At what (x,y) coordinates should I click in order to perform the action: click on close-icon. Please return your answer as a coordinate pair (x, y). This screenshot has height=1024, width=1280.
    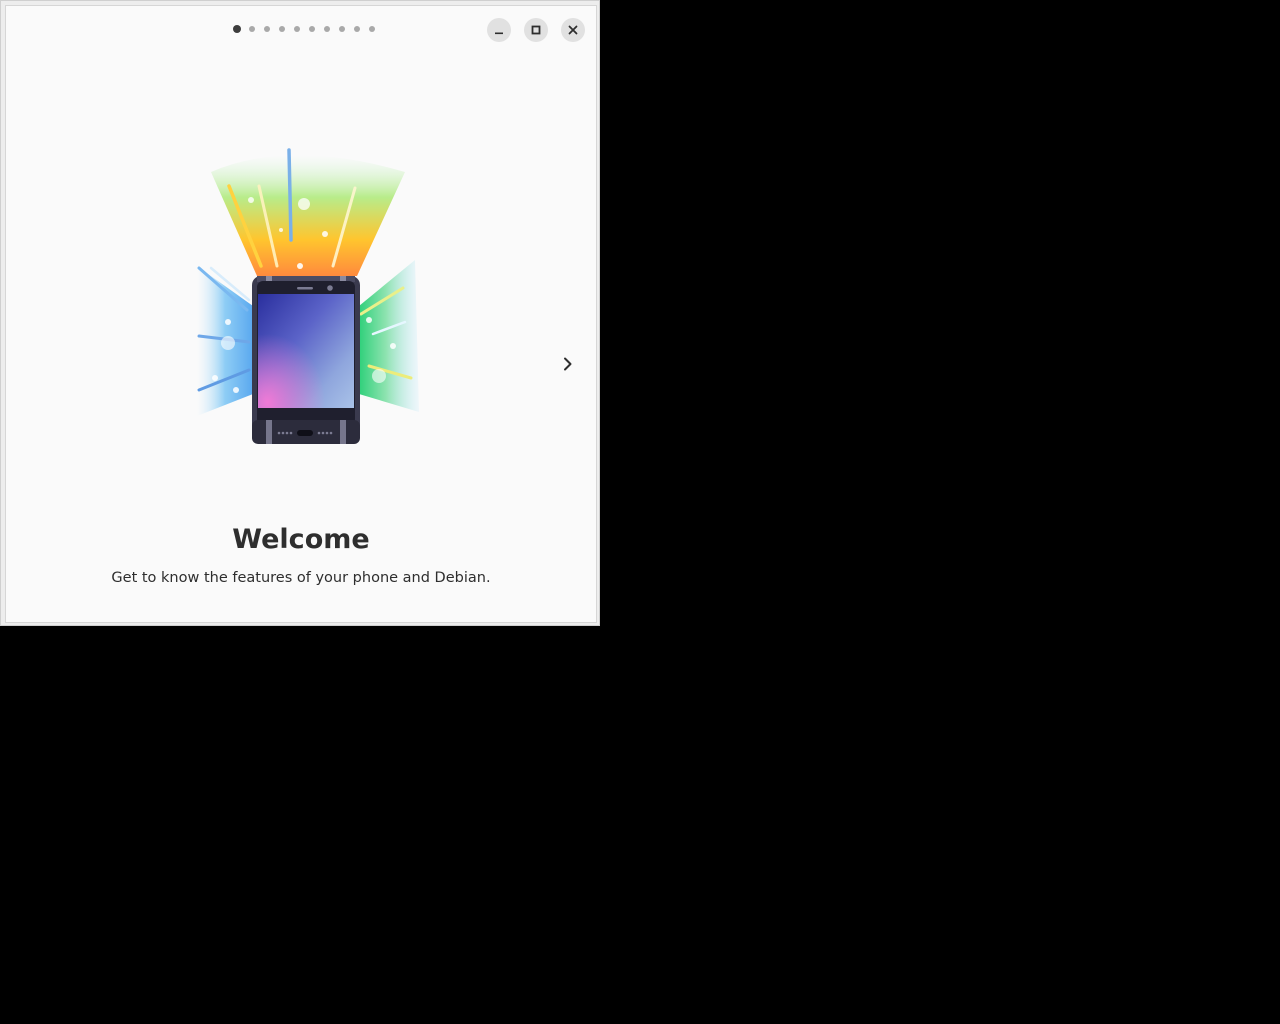
    Looking at the image, I should click on (573, 30).